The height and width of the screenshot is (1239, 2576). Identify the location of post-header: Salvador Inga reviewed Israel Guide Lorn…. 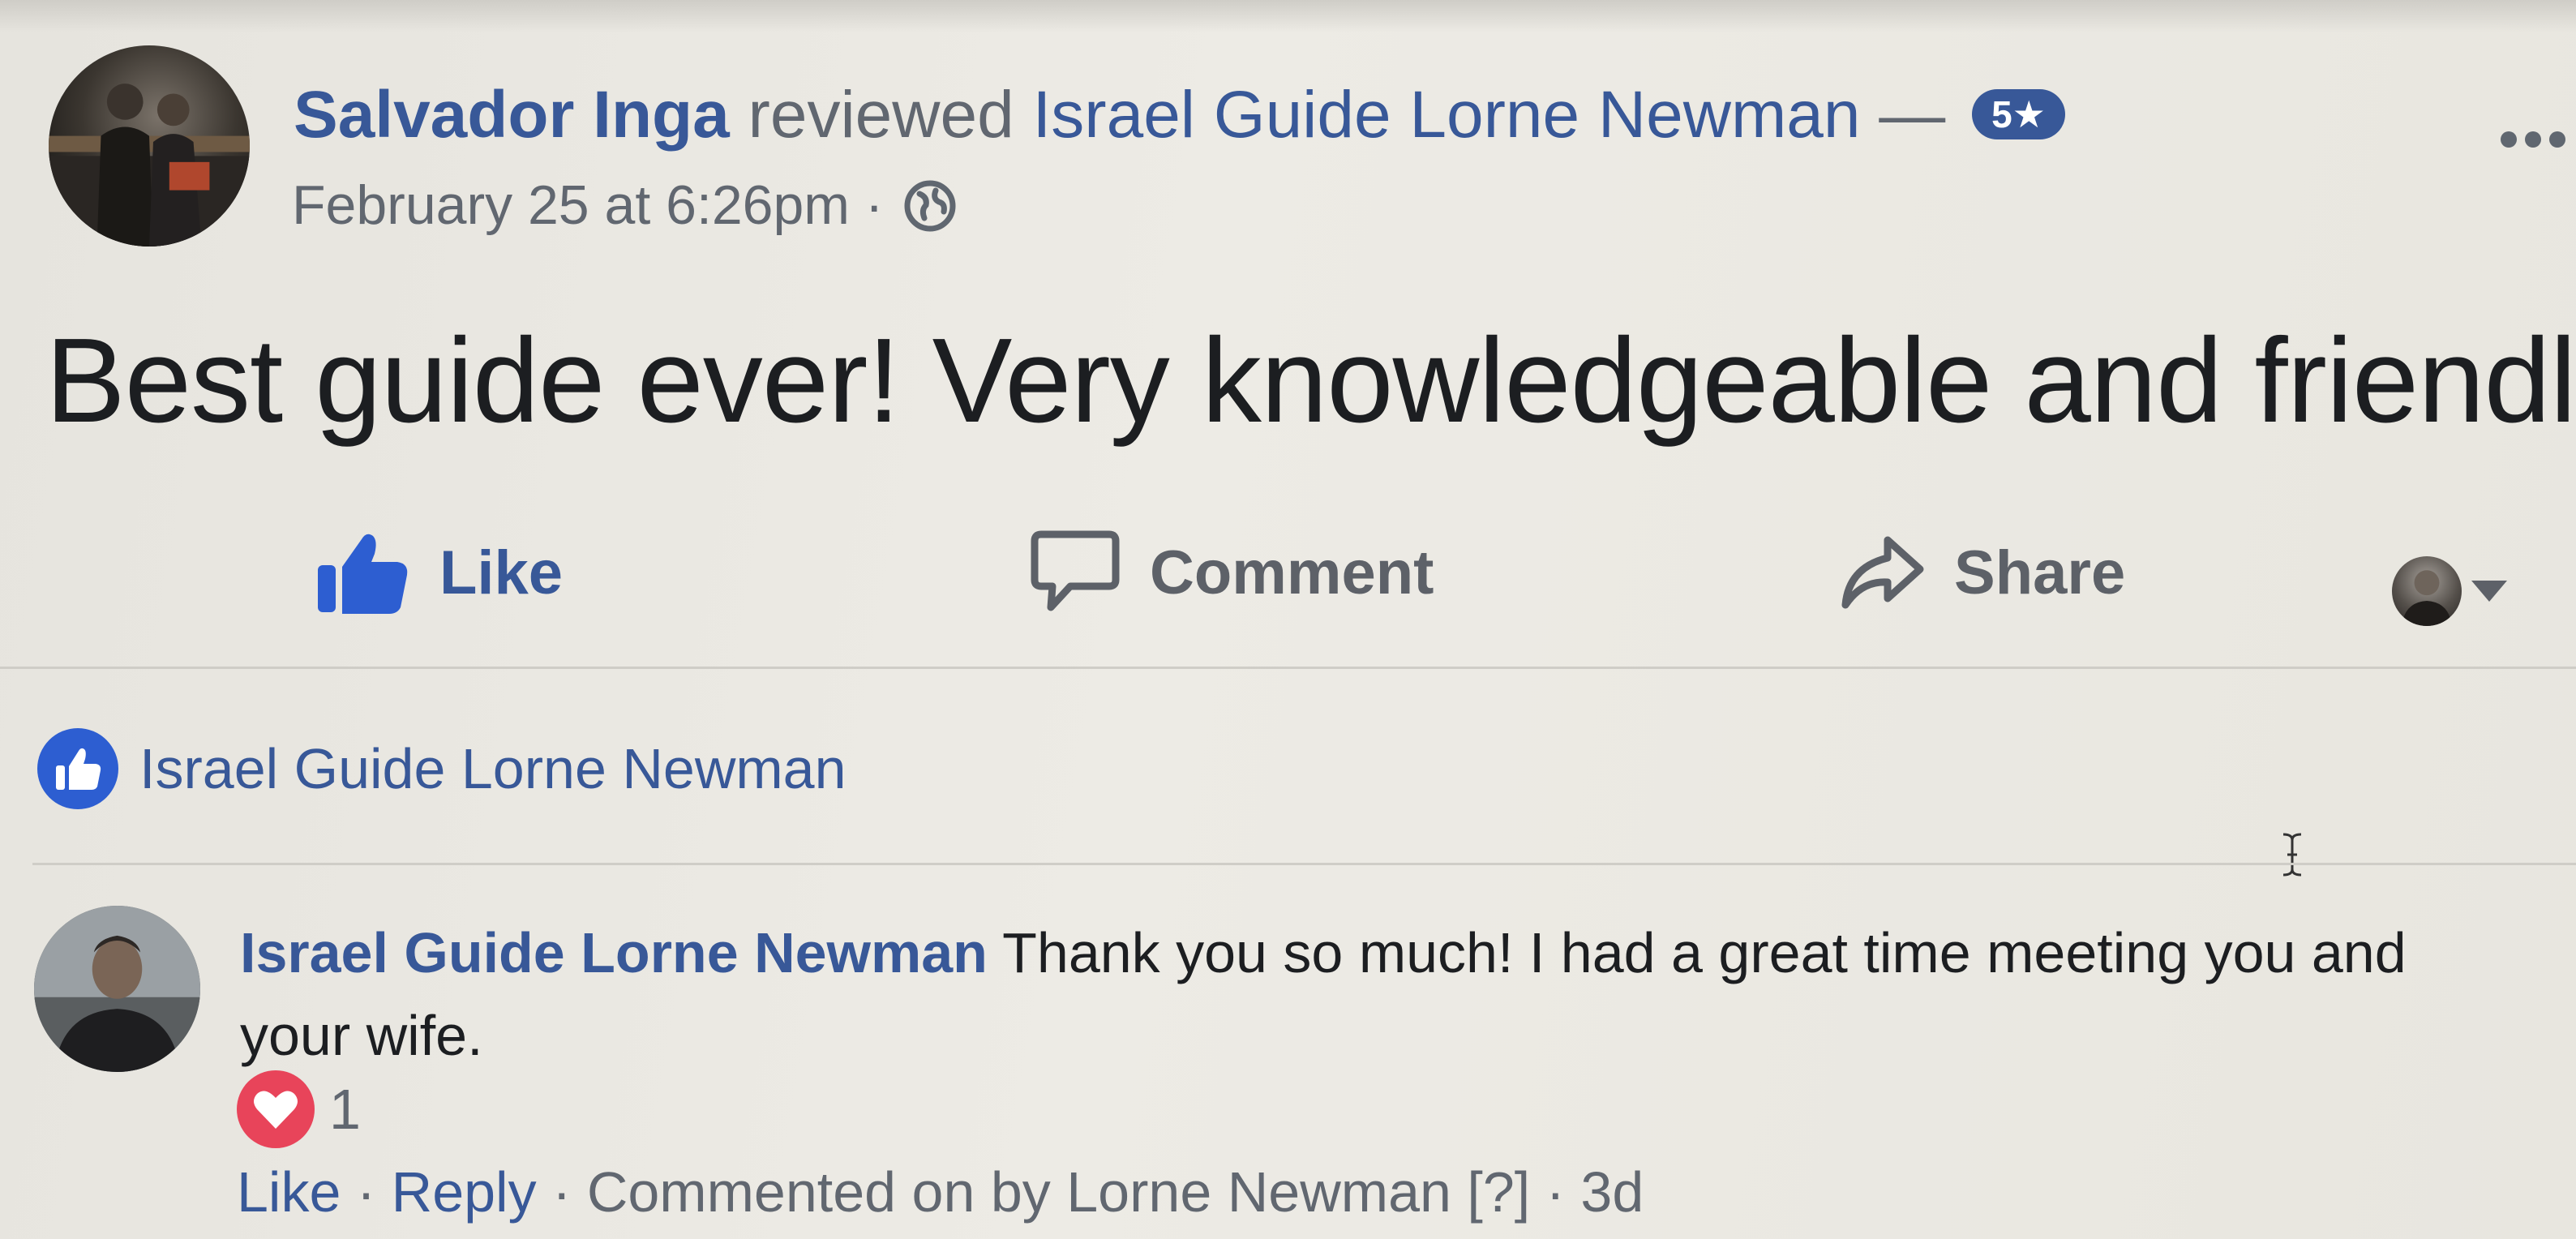
(1179, 115).